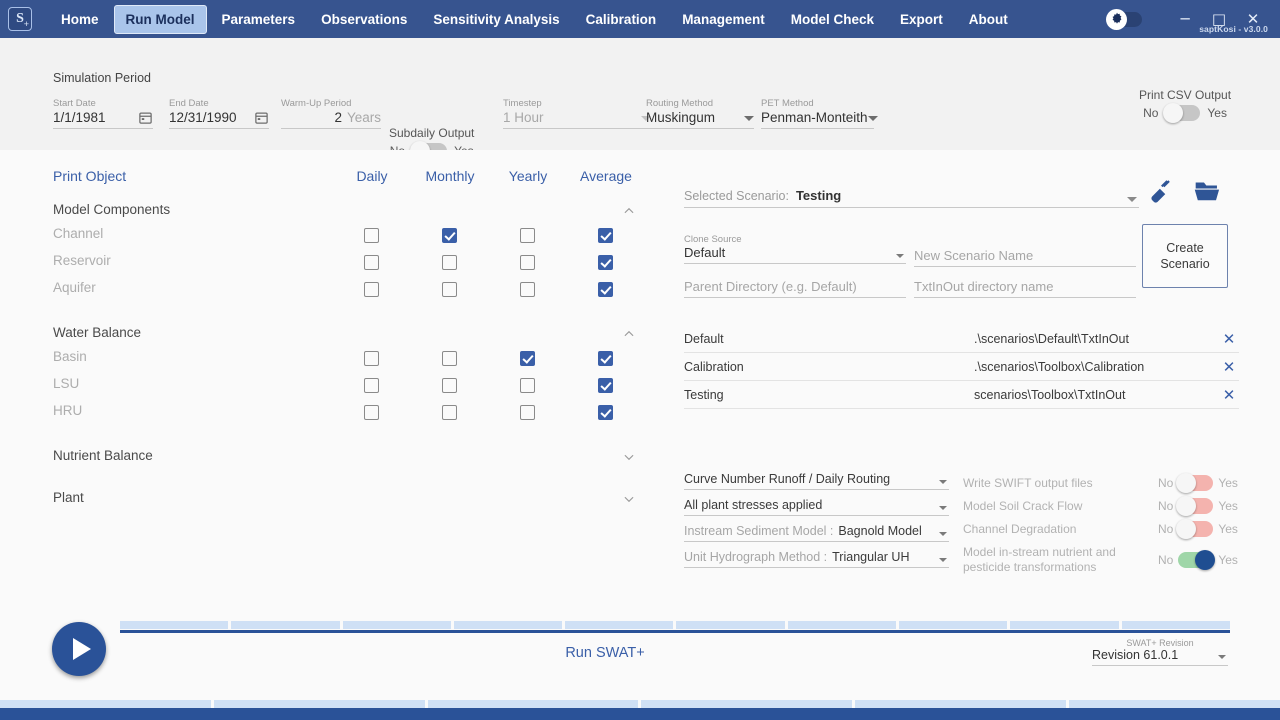  Describe the element at coordinates (605, 412) in the screenshot. I see `checkbox-hru-average` at that location.